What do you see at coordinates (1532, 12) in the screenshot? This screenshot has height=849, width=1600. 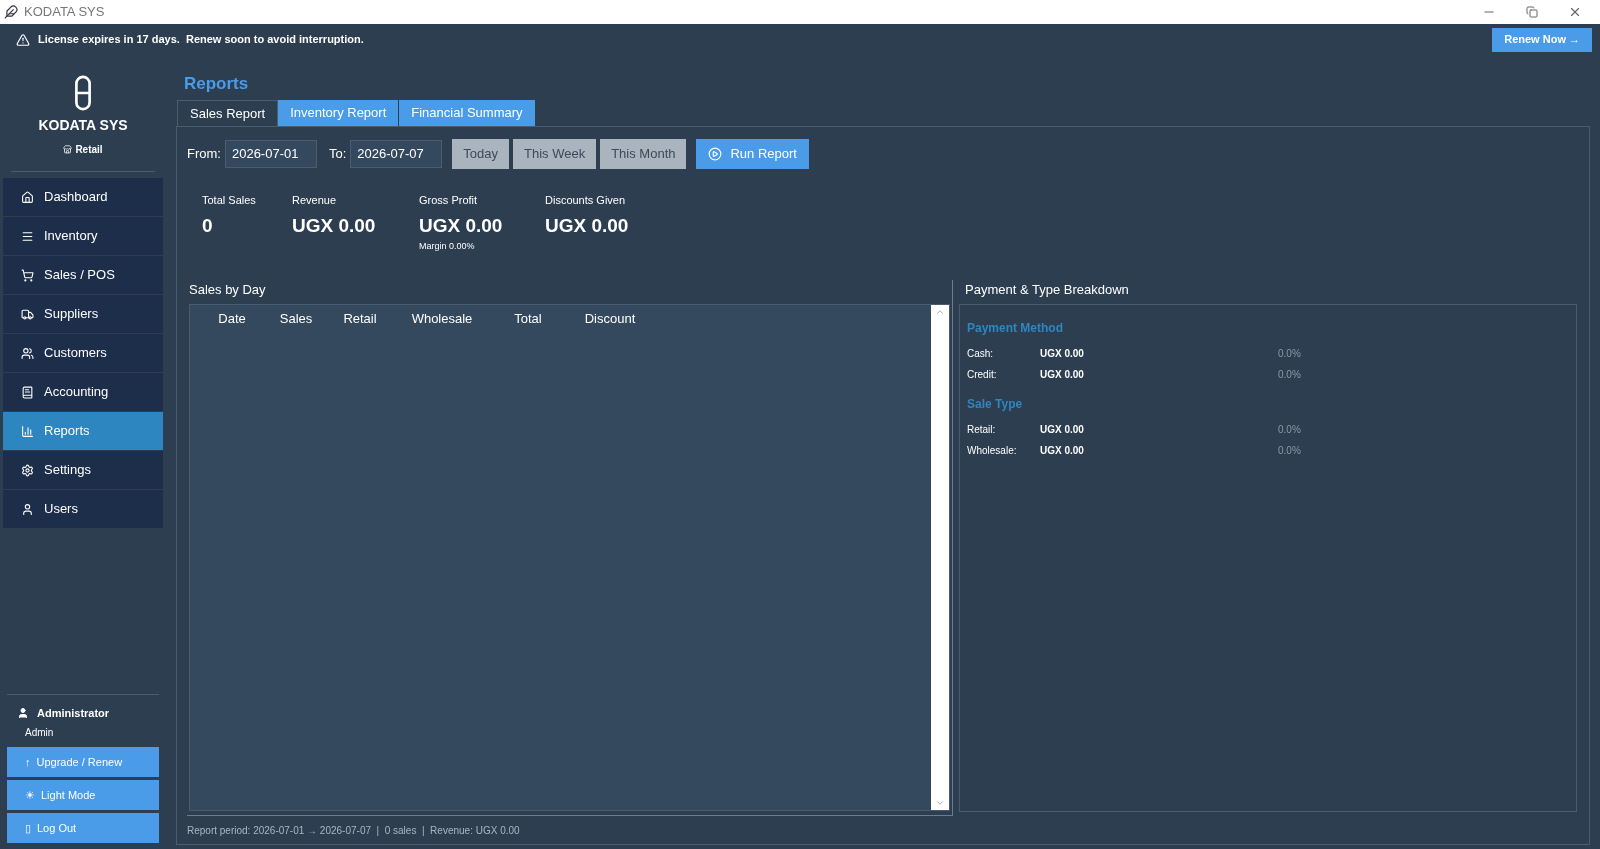 I see `restore-icon` at bounding box center [1532, 12].